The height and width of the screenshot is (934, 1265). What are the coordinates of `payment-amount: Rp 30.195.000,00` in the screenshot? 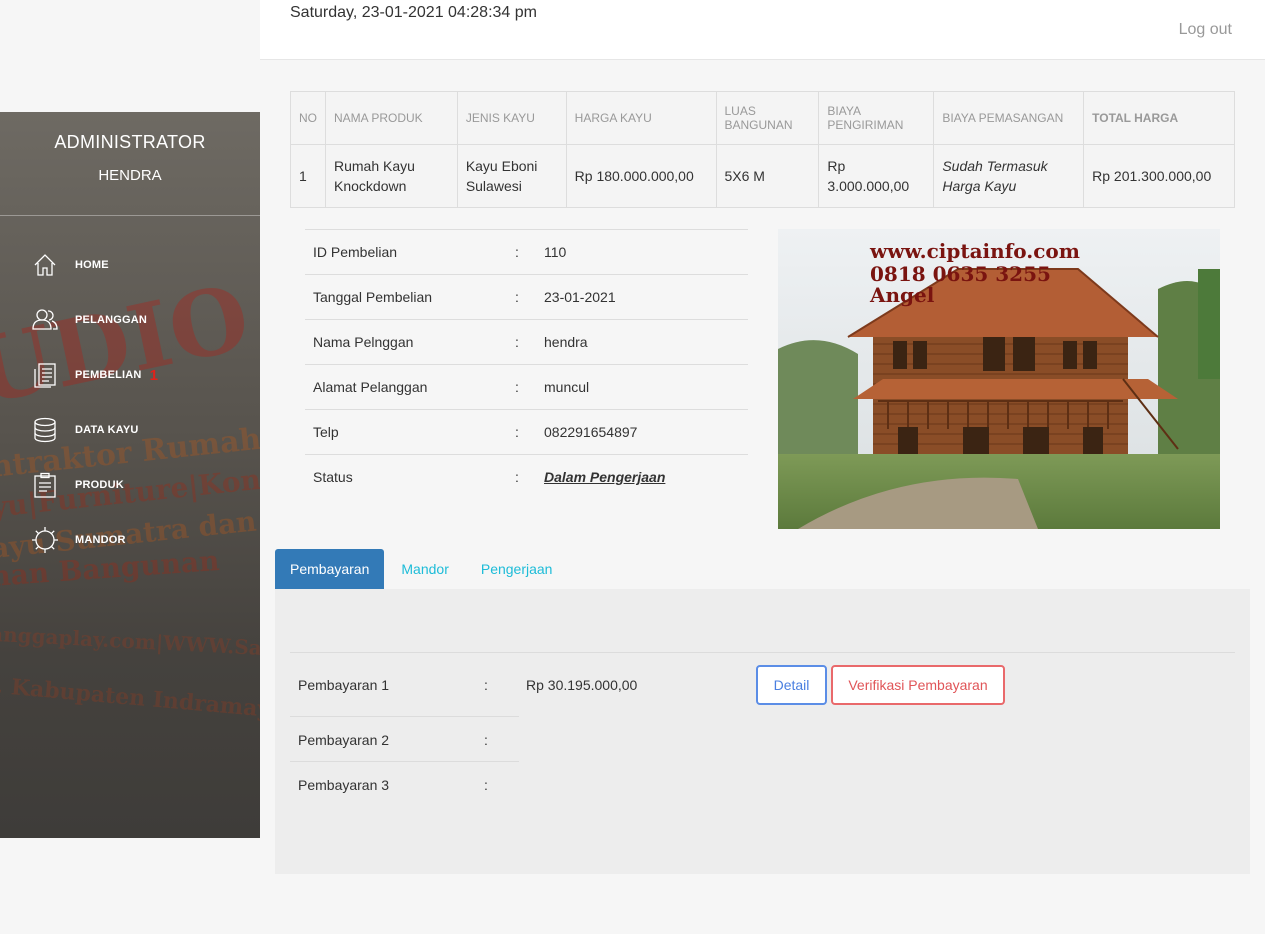 It's located at (582, 685).